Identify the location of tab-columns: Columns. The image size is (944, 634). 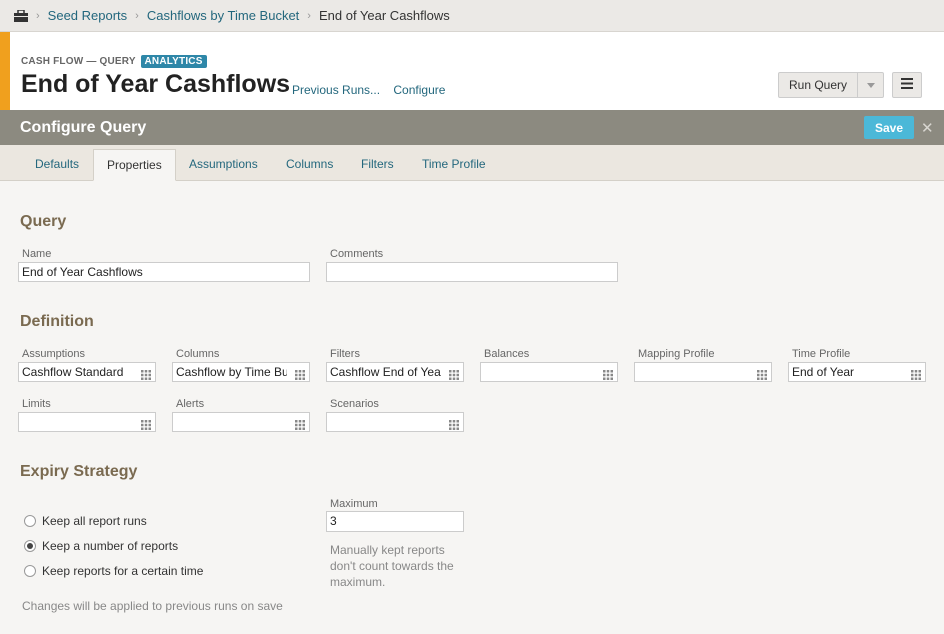
(309, 165).